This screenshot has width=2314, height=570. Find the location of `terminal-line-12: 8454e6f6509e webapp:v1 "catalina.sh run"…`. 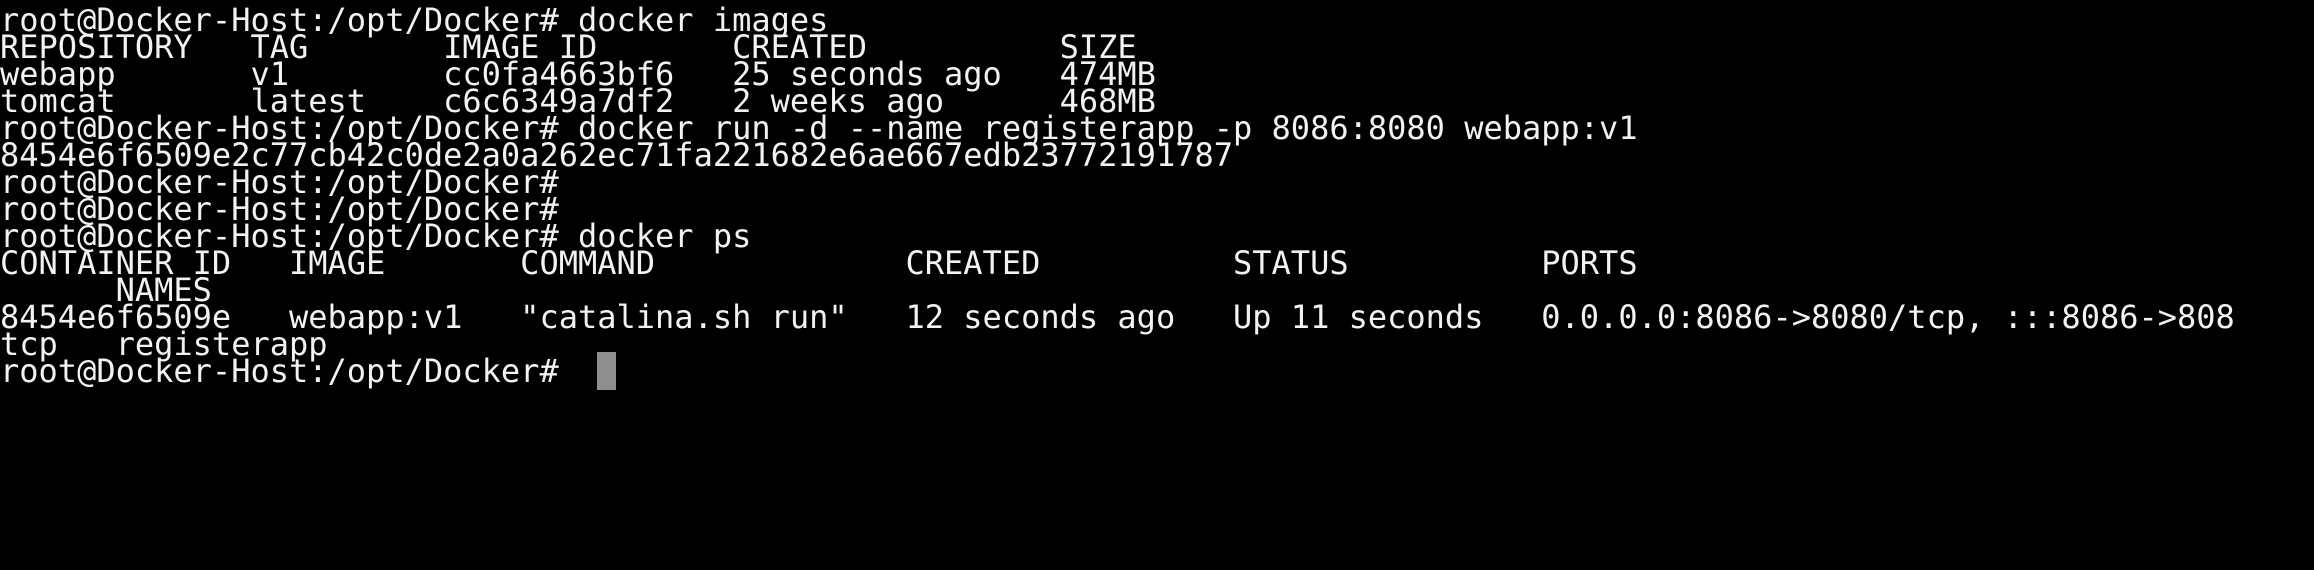

terminal-line-12: 8454e6f6509e webapp:v1 "catalina.sh run"… is located at coordinates (1117, 317).